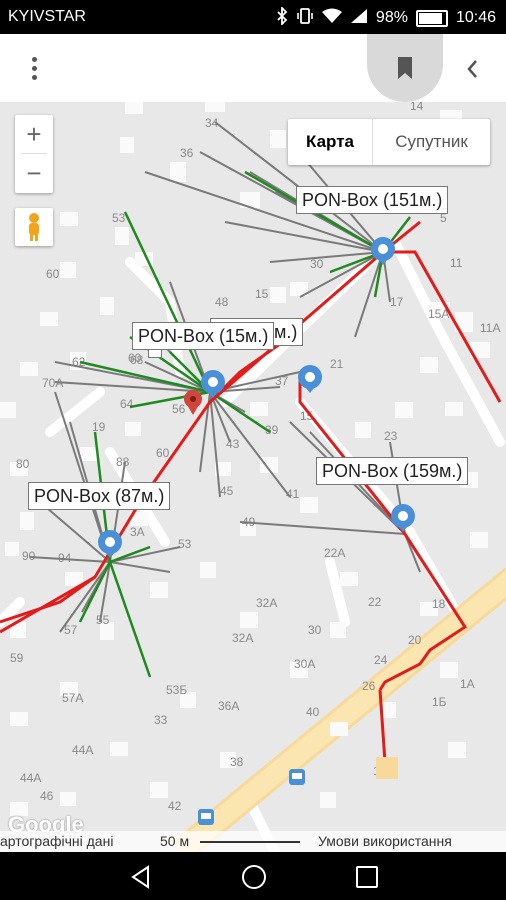 The height and width of the screenshot is (900, 506). I want to click on scale-label: 50 м, so click(175, 841).